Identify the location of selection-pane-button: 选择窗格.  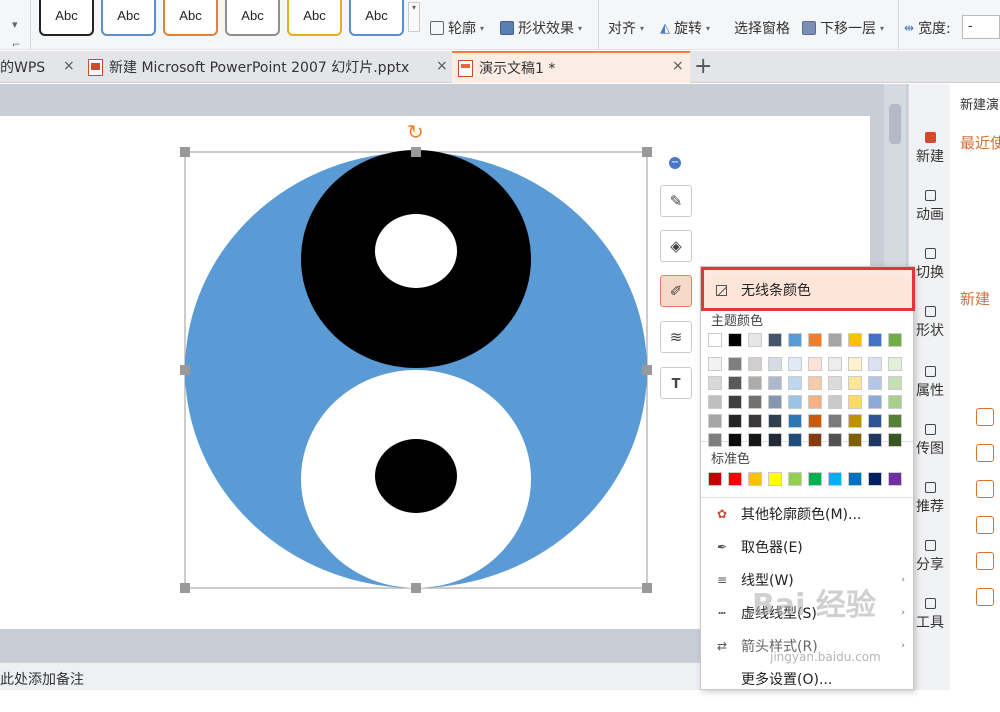
(762, 28).